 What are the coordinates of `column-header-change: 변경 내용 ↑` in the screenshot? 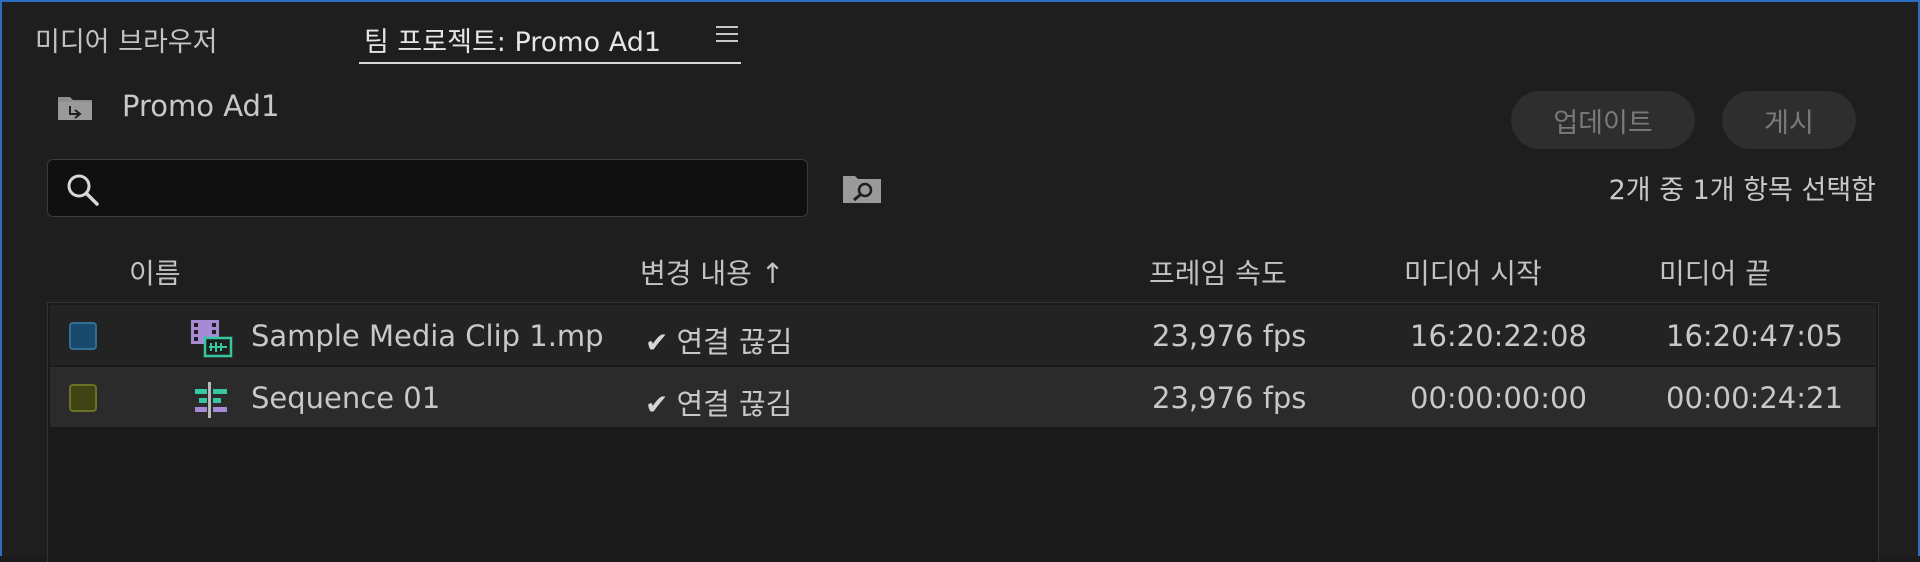 It's located at (712, 272).